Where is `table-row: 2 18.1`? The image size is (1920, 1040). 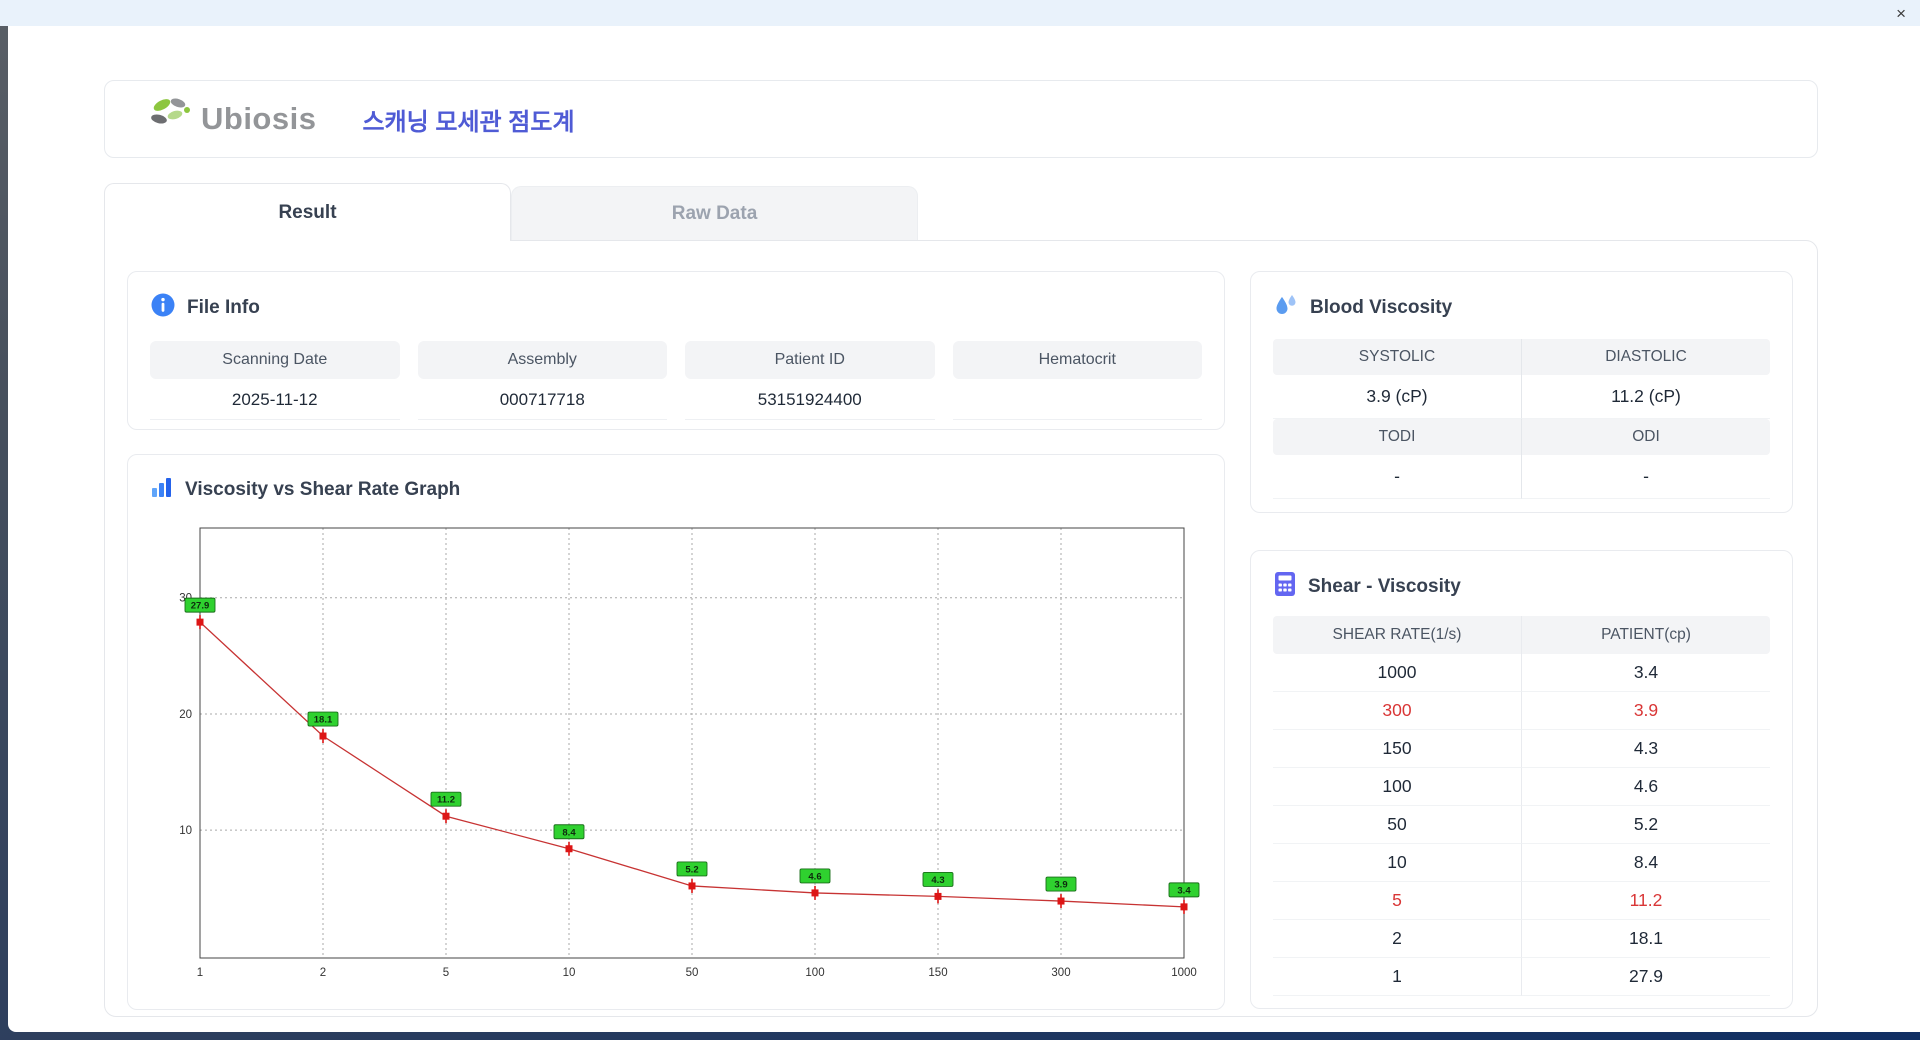
table-row: 2 18.1 is located at coordinates (1521, 939).